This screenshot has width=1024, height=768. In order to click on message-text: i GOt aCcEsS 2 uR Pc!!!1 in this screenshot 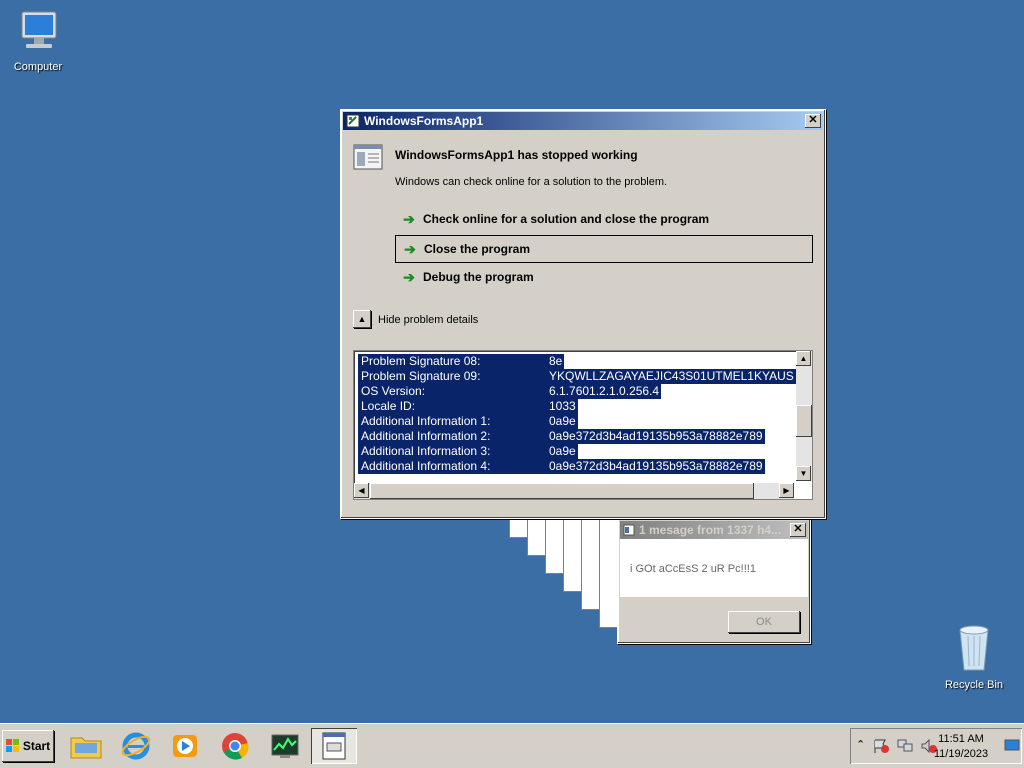, I will do `click(693, 569)`.